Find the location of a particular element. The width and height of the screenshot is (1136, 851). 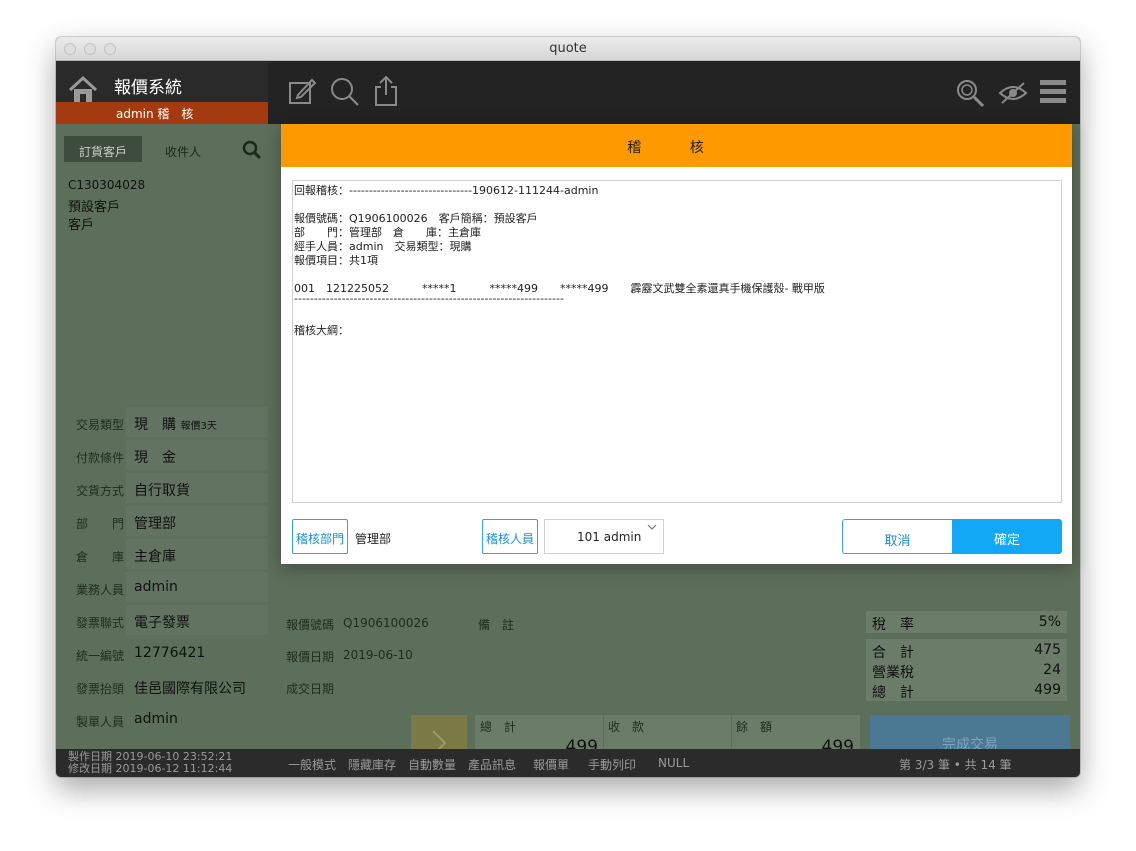

tab-order-customer: 訂貨客戶 is located at coordinates (103, 149).